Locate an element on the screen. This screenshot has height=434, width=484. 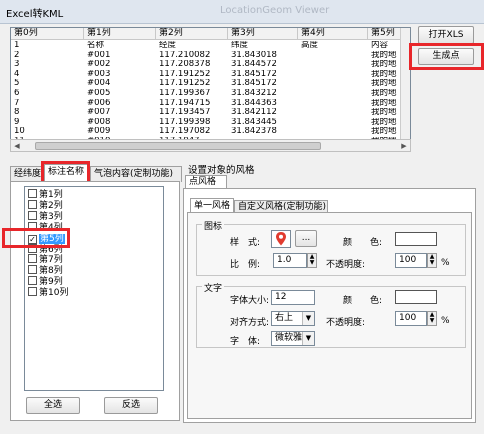
grid-cell: 117.199398 is located at coordinates (192, 122).